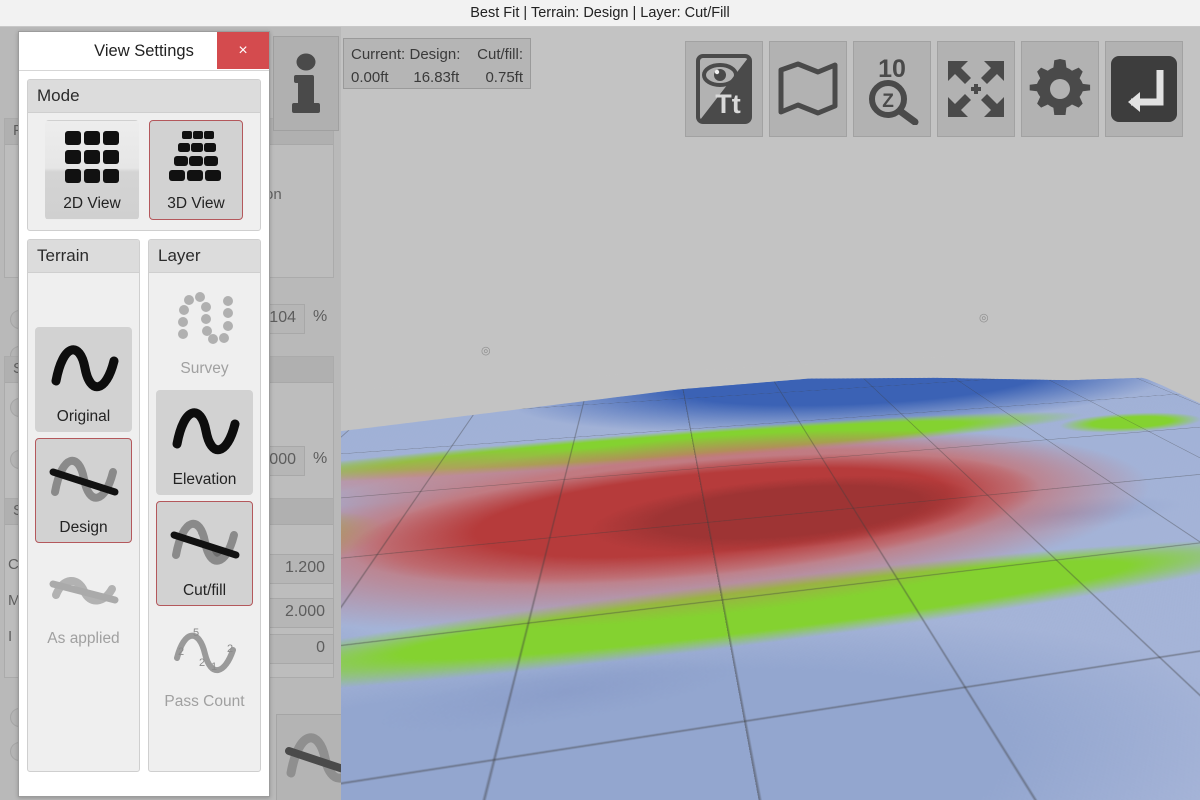 Image resolution: width=1200 pixels, height=800 pixels. Describe the element at coordinates (504, 77) in the screenshot. I see `readout-cutfill-value: 0.75ft` at that location.